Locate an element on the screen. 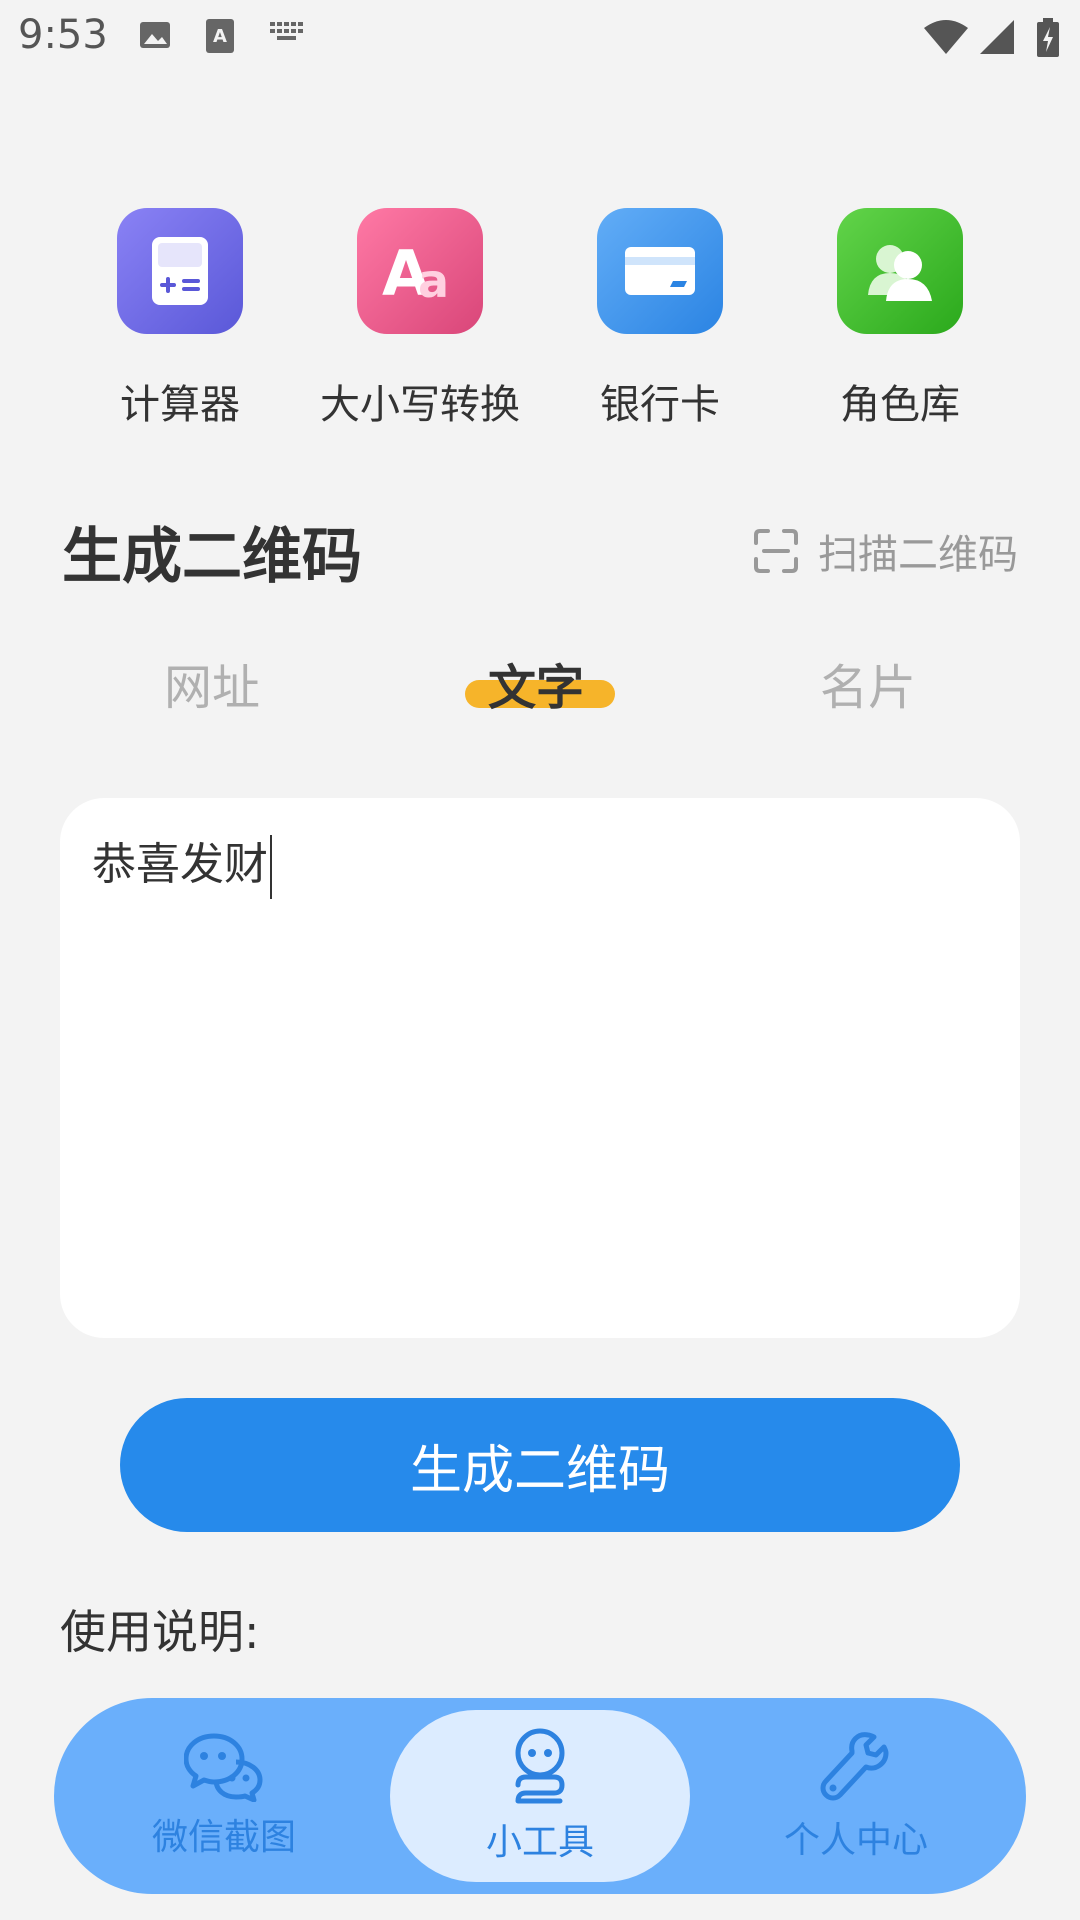  tab-label: 文字 is located at coordinates (536, 688).